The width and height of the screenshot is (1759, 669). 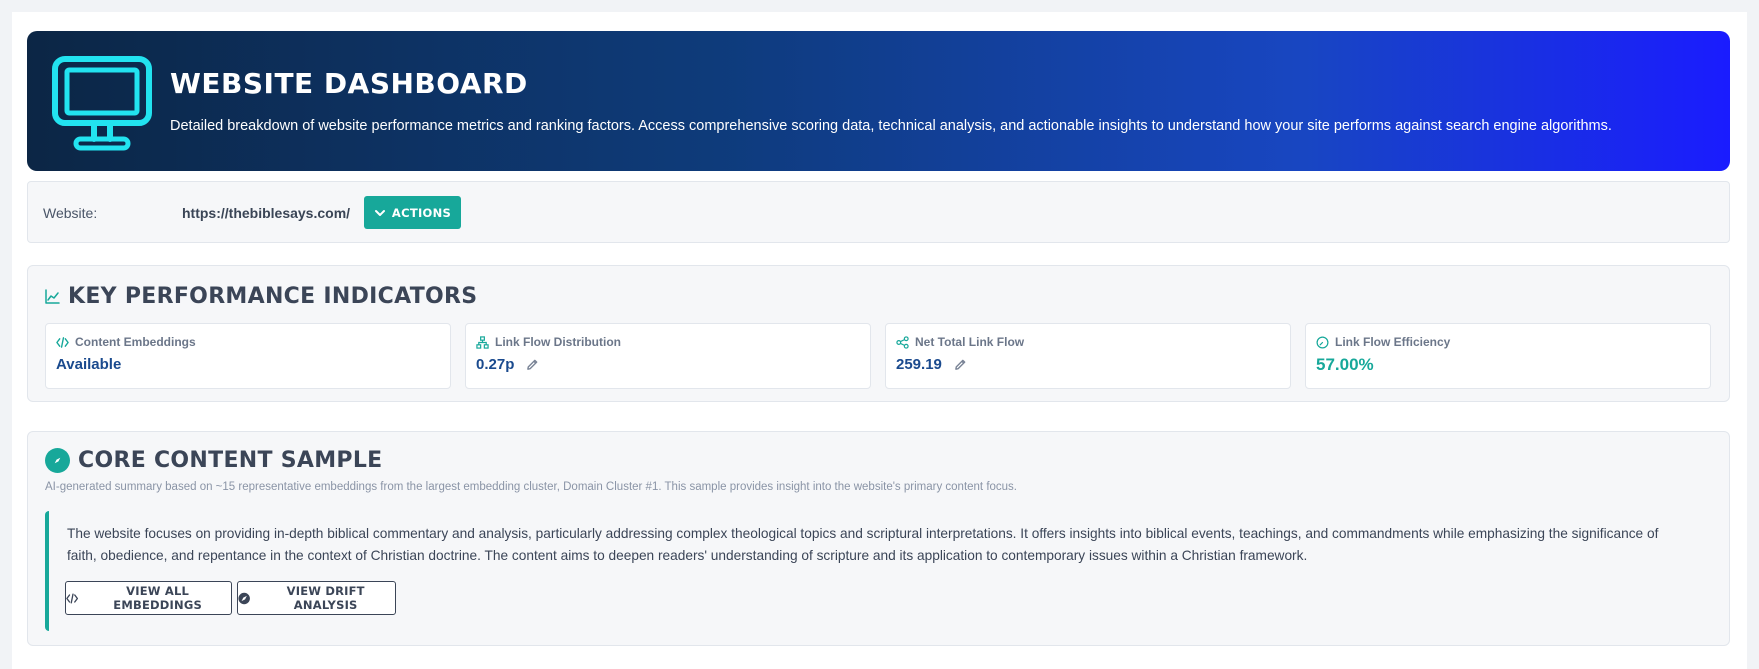 I want to click on kpi-value-text: 0.27p, so click(x=495, y=364).